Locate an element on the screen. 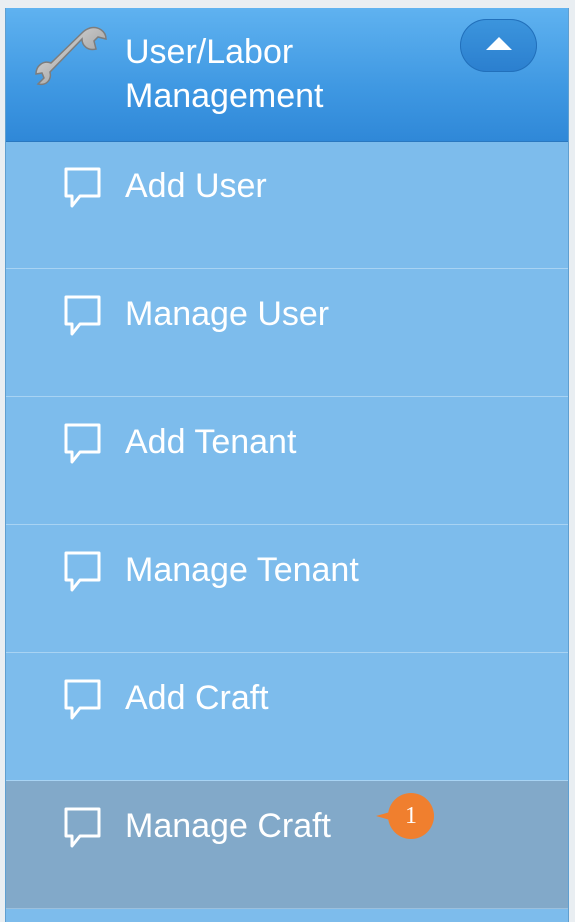 The image size is (575, 922). section-title: User/Labor Management is located at coordinates (224, 74).